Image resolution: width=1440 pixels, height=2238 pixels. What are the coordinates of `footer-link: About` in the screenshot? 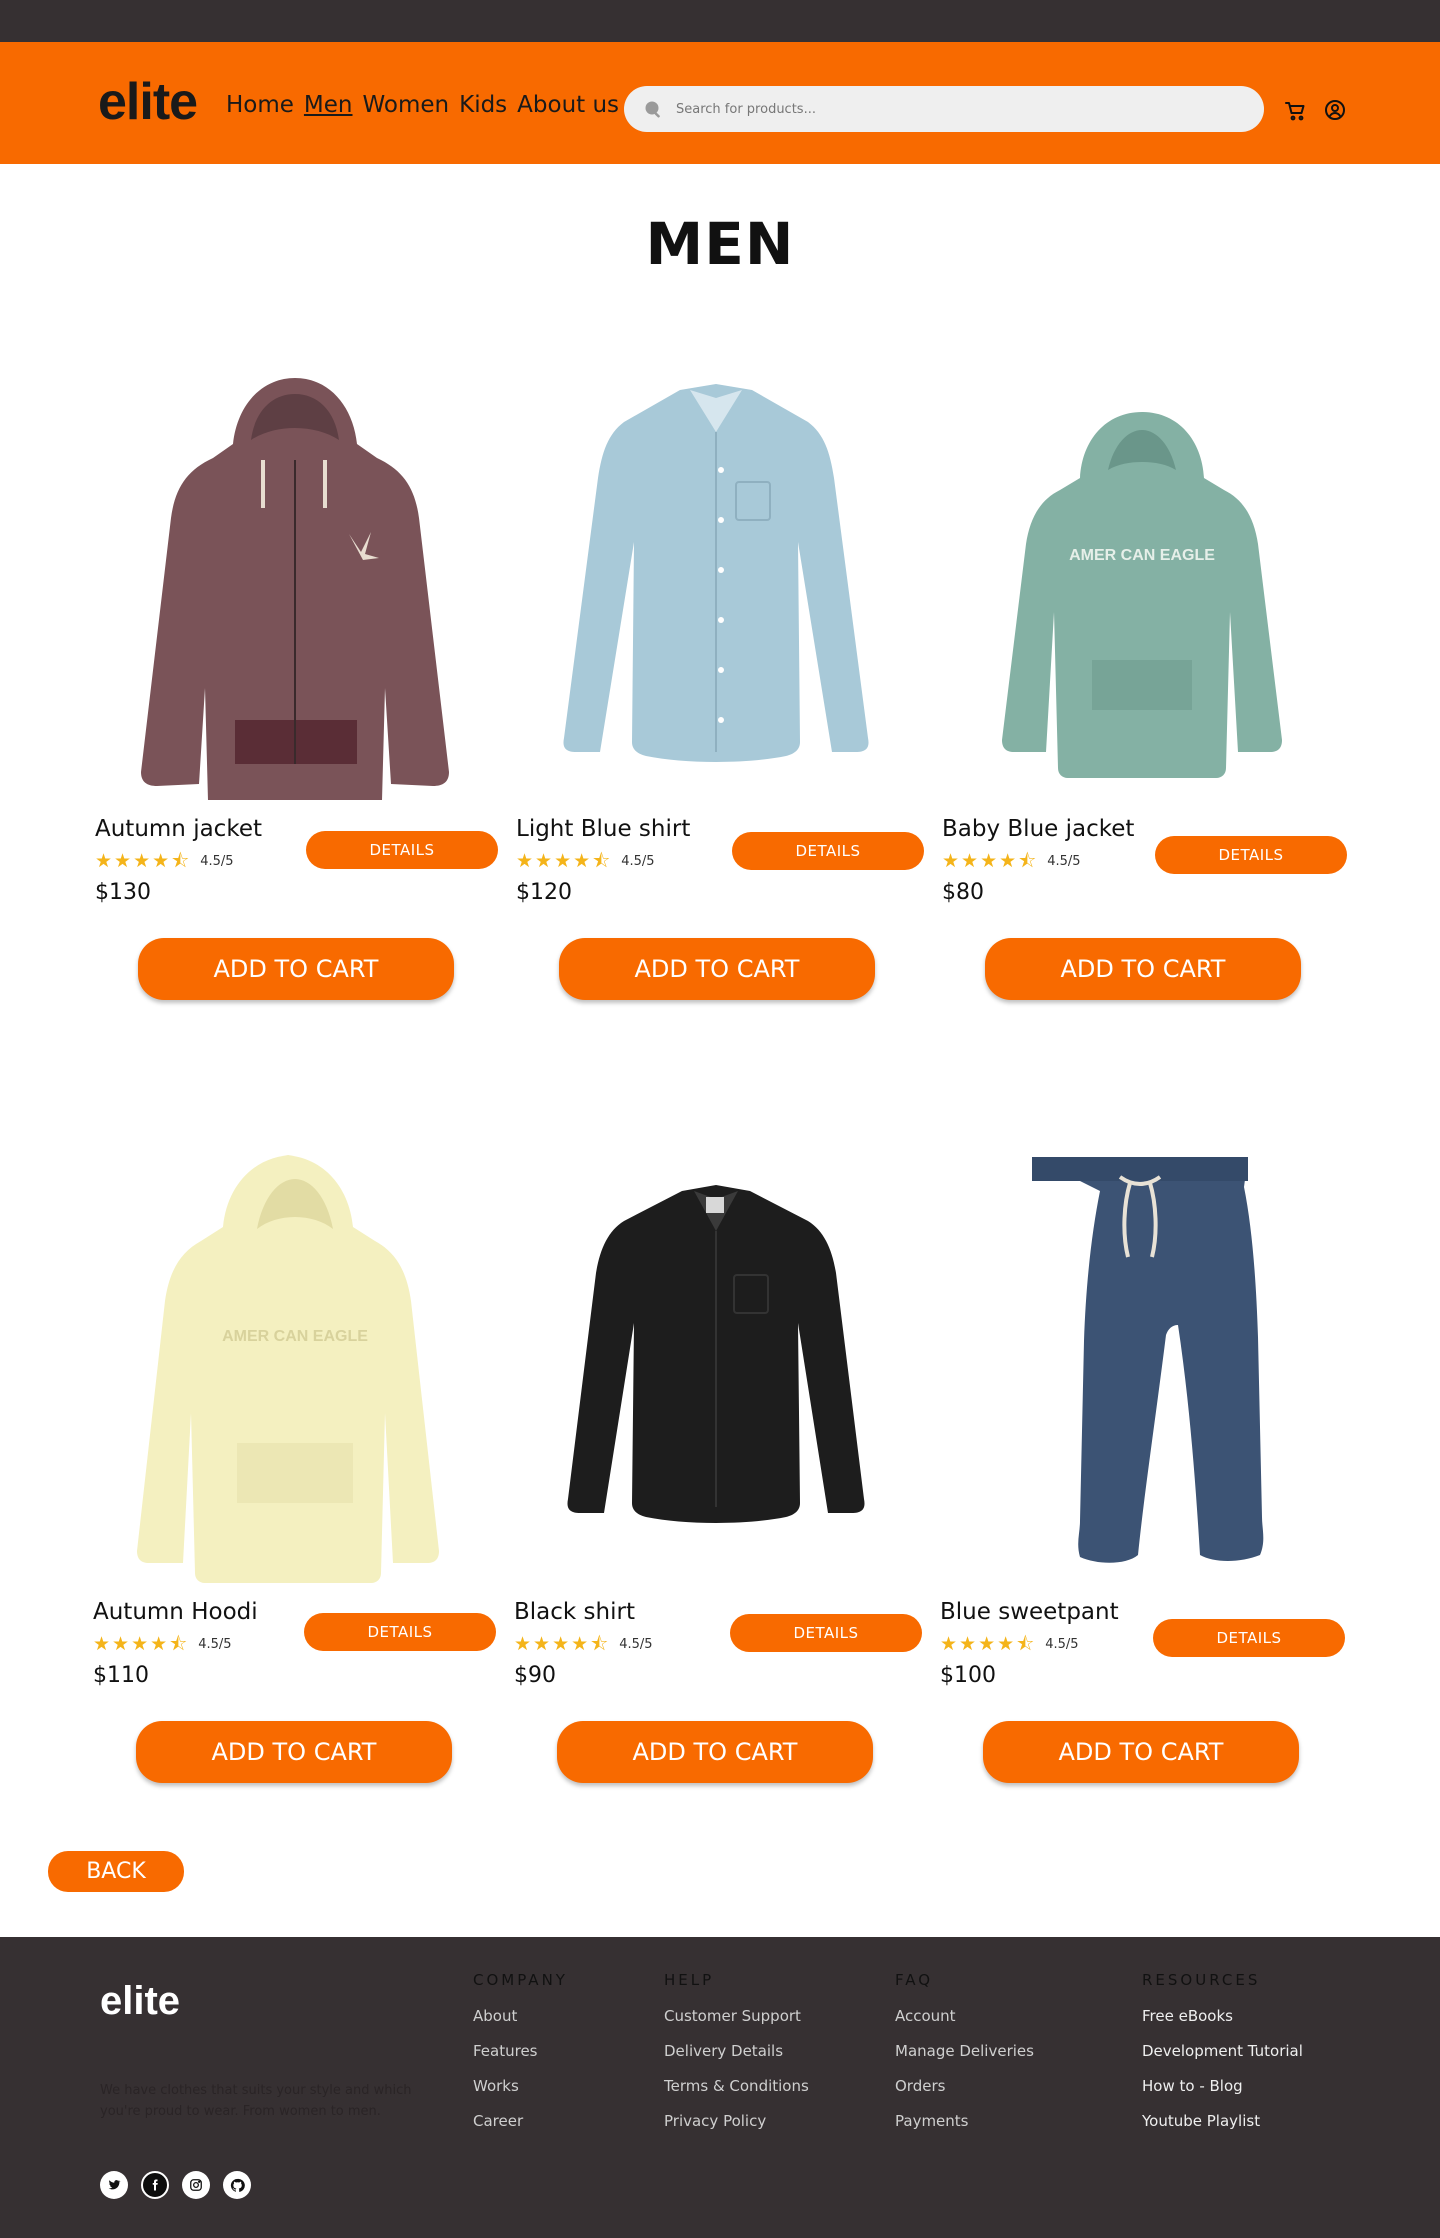 It's located at (520, 2016).